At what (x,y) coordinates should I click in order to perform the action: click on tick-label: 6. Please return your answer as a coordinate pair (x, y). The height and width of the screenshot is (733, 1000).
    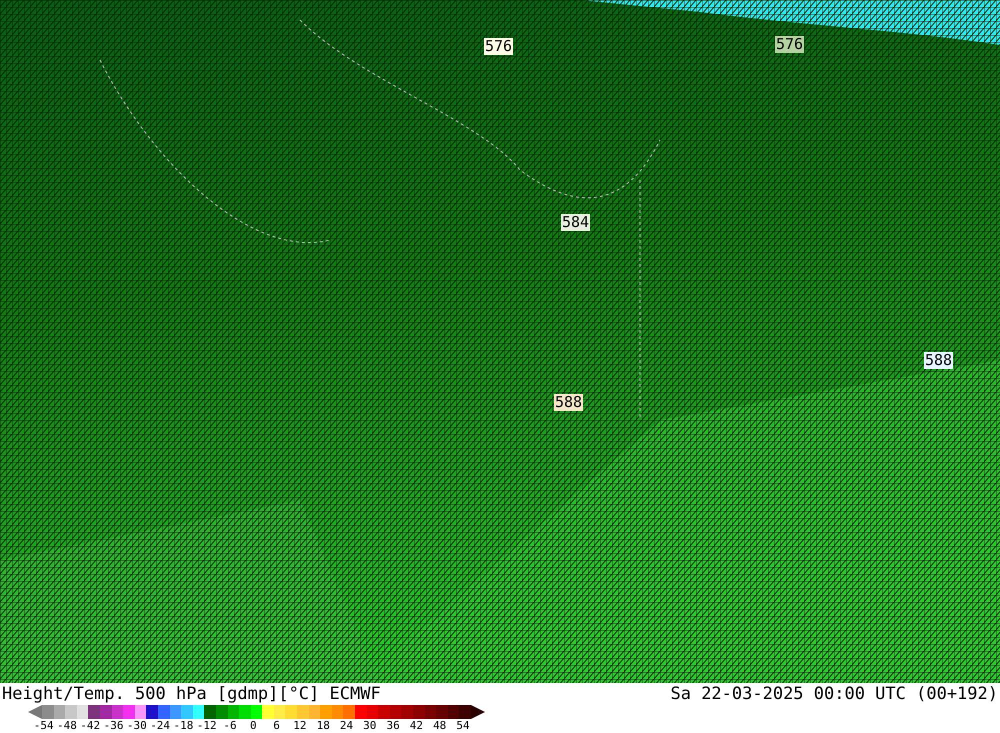
    Looking at the image, I should click on (276, 725).